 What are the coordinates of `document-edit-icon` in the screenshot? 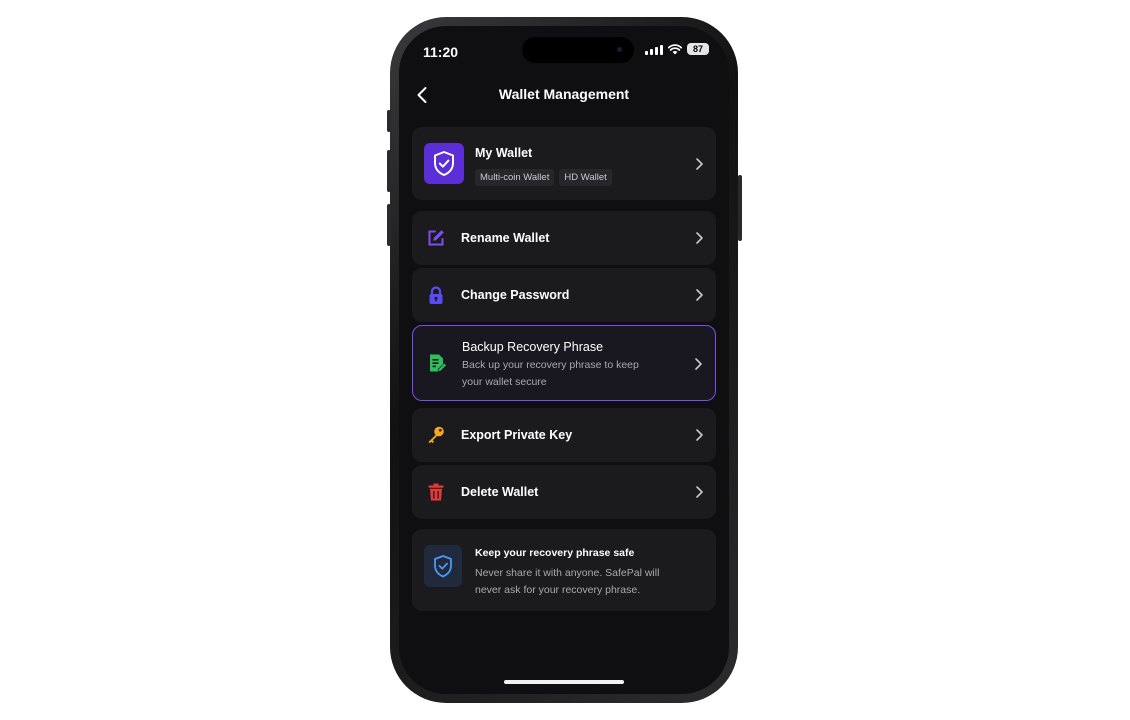 It's located at (438, 363).